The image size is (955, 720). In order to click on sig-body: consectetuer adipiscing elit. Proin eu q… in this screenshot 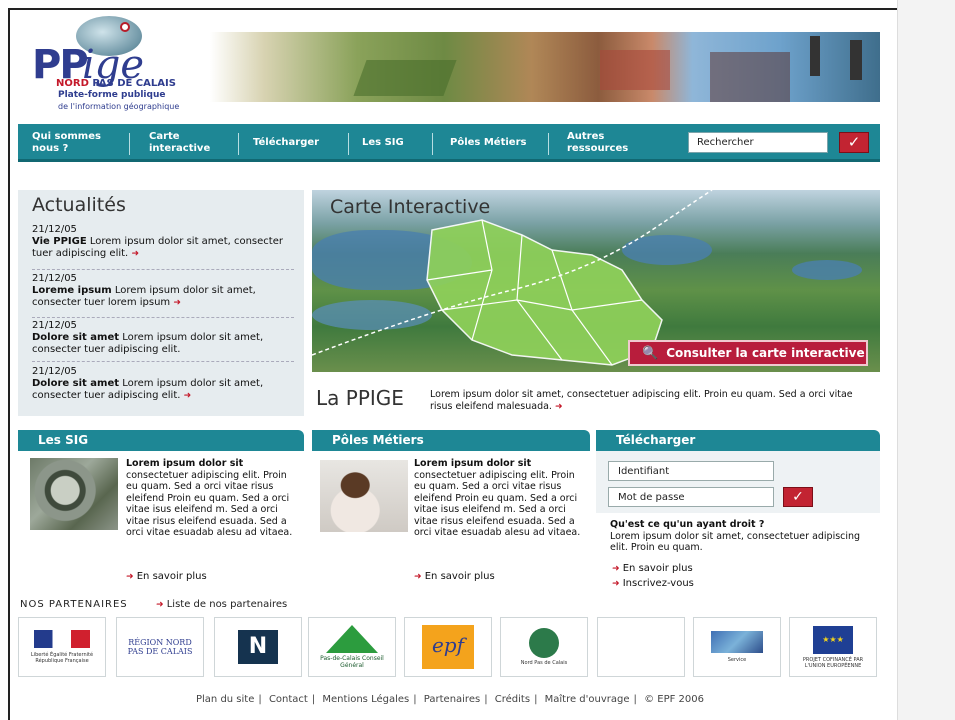, I will do `click(209, 504)`.